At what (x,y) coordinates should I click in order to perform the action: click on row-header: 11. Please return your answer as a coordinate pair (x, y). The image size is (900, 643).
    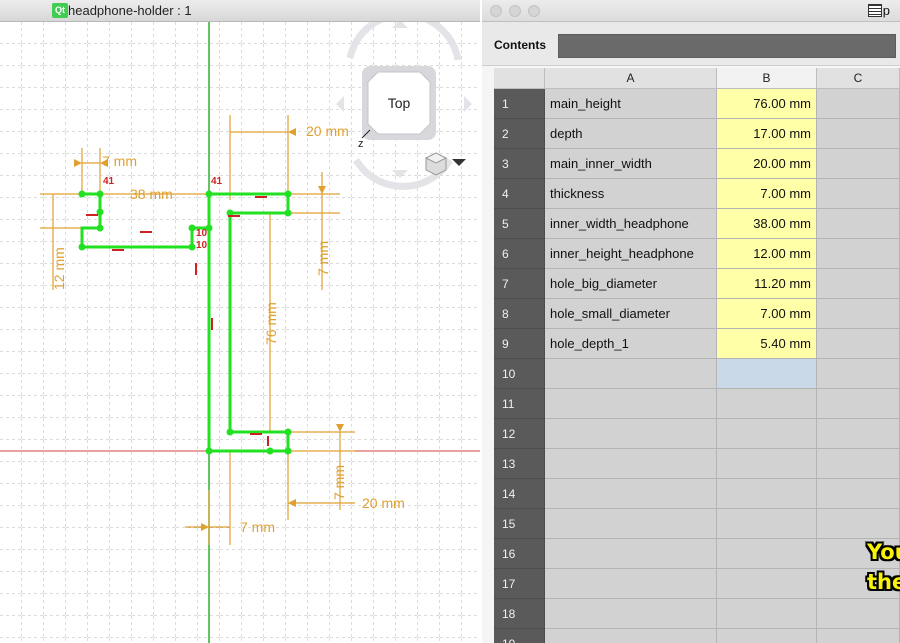
    Looking at the image, I should click on (519, 404).